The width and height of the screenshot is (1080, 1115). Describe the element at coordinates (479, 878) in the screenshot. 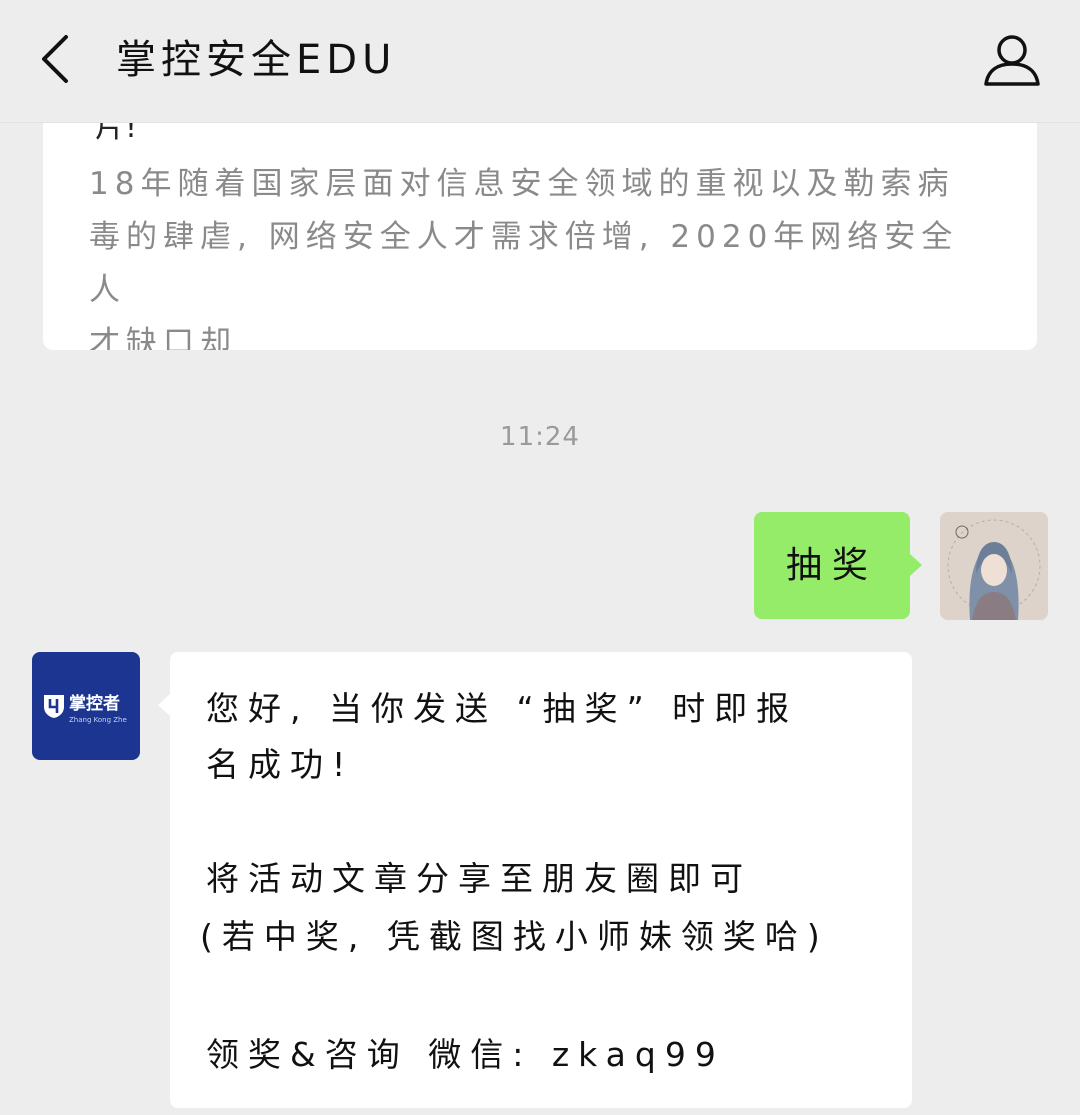

I see `incoming-message-line: 将活动文章分享至朋友圈即可` at that location.